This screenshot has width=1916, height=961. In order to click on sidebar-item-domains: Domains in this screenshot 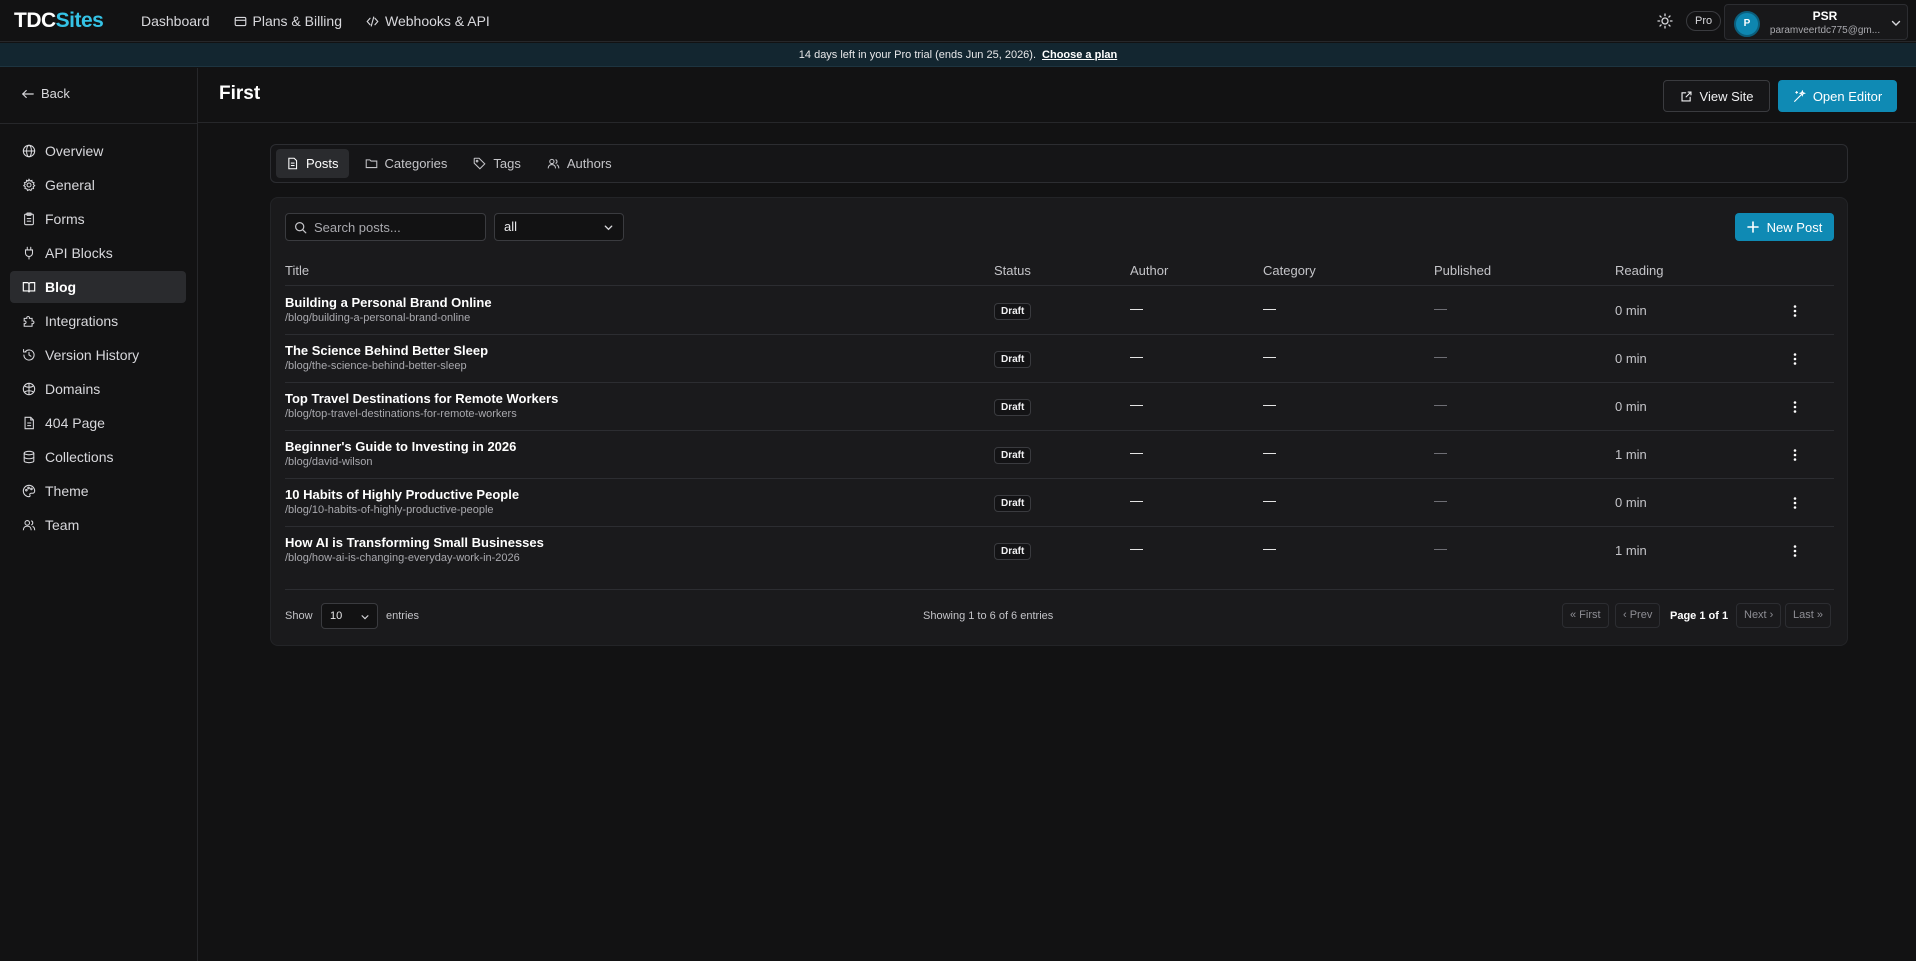, I will do `click(98, 389)`.